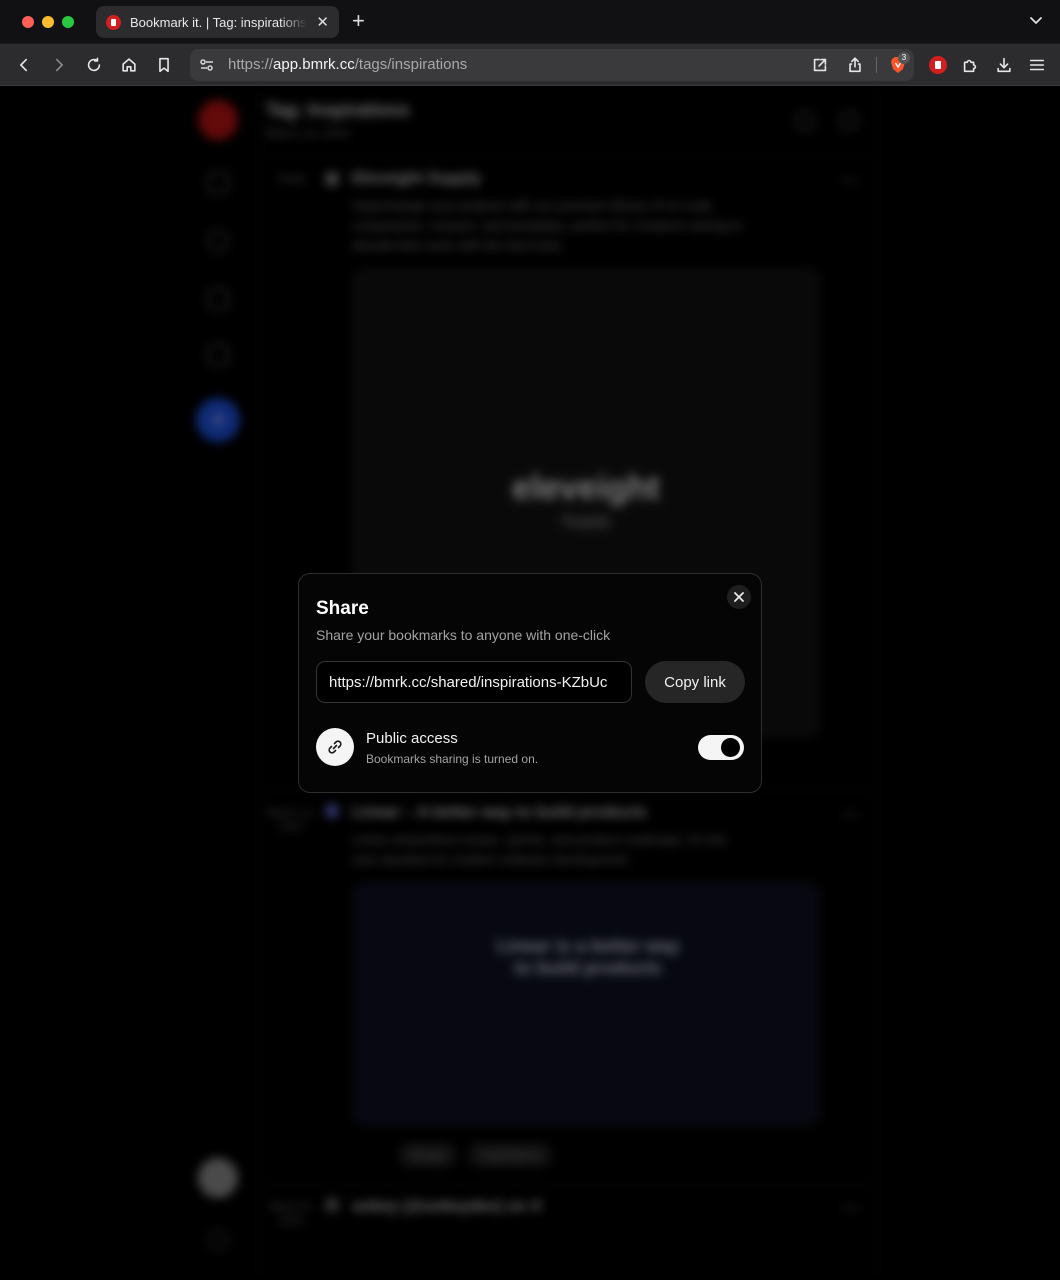 This screenshot has height=1280, width=1060. What do you see at coordinates (855, 65) in the screenshot?
I see `share-icon` at bounding box center [855, 65].